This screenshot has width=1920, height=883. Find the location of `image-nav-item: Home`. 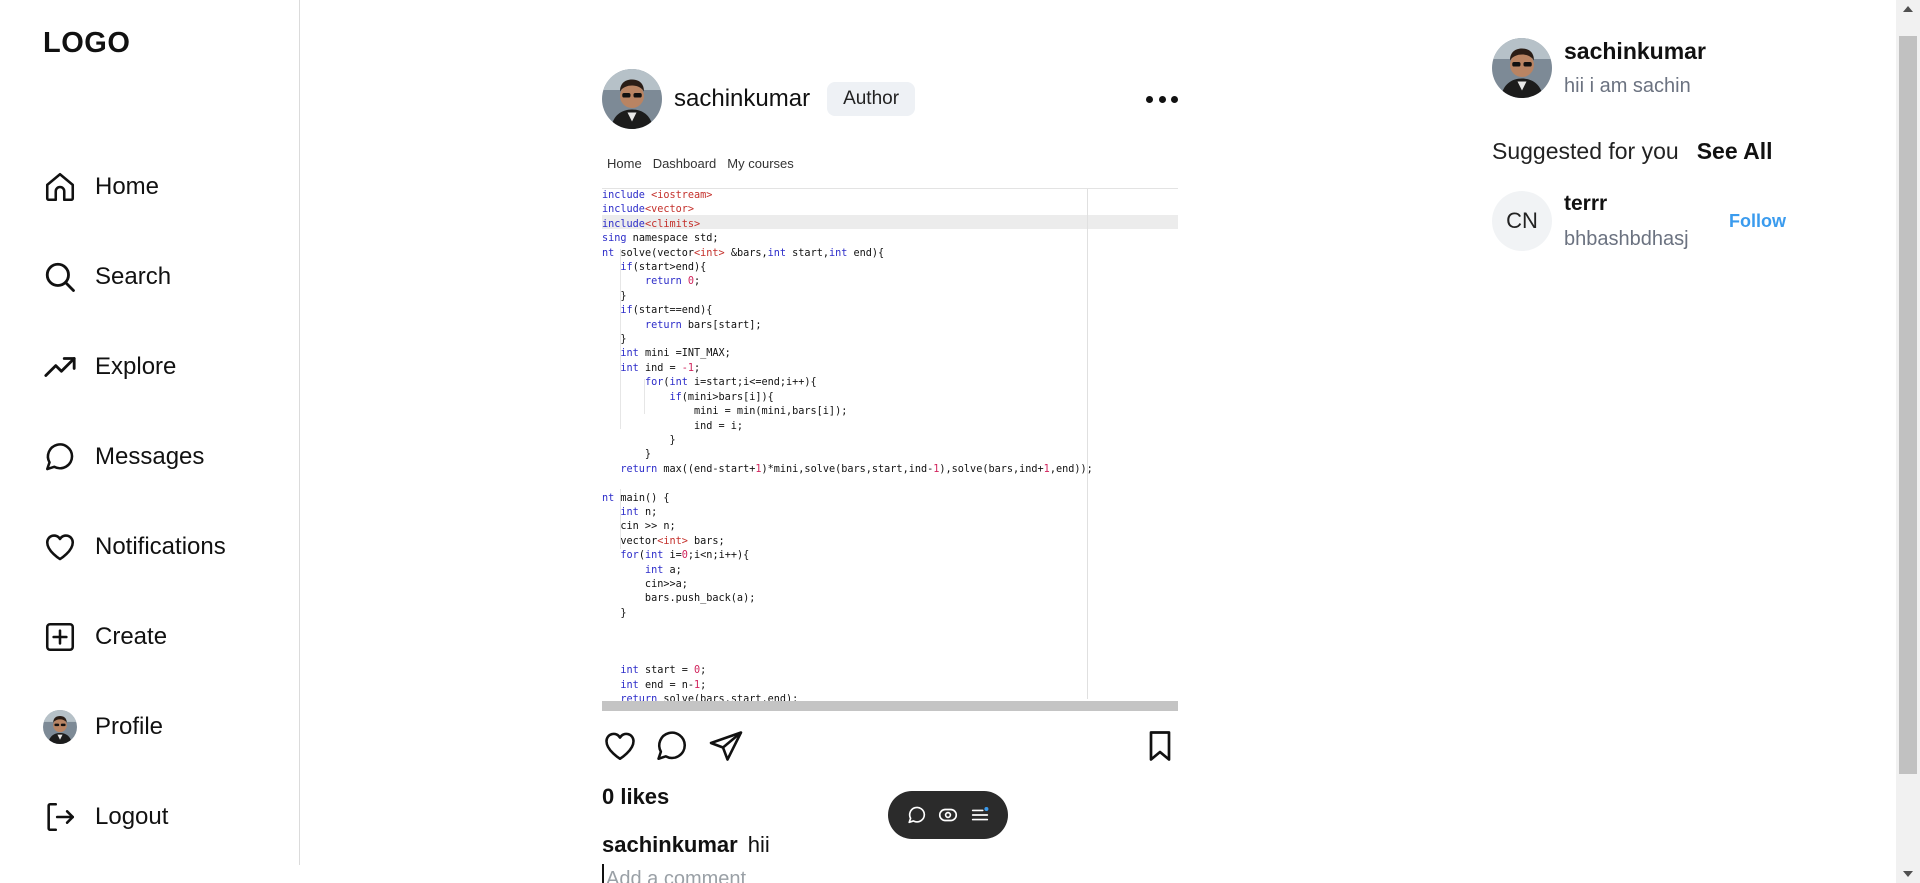

image-nav-item: Home is located at coordinates (624, 163).